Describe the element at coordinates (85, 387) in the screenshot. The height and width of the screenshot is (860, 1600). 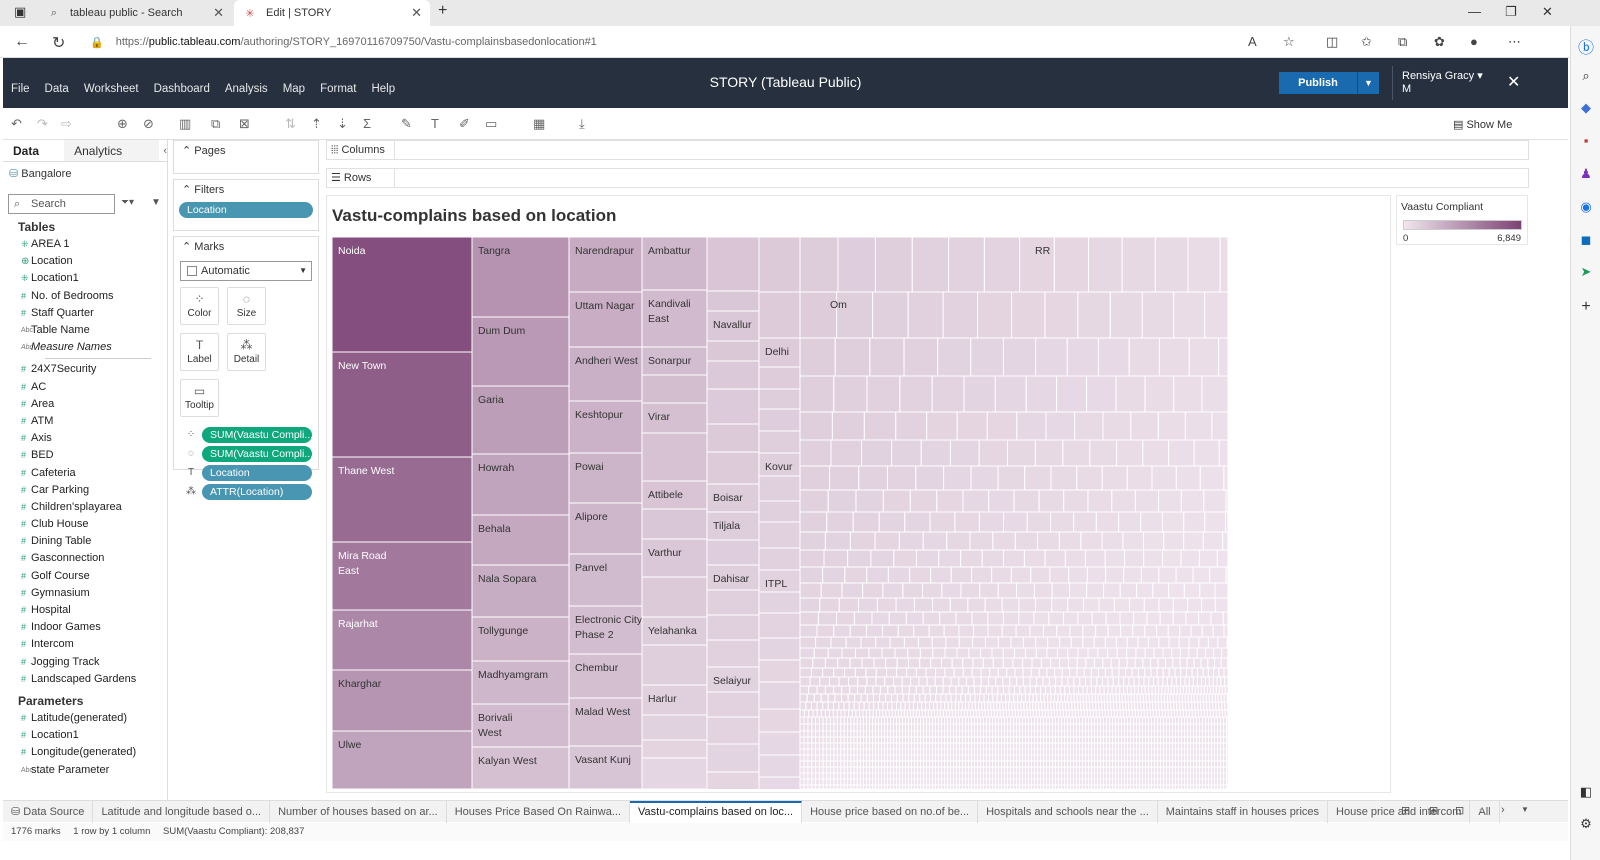
I see `measure-item: # AC` at that location.